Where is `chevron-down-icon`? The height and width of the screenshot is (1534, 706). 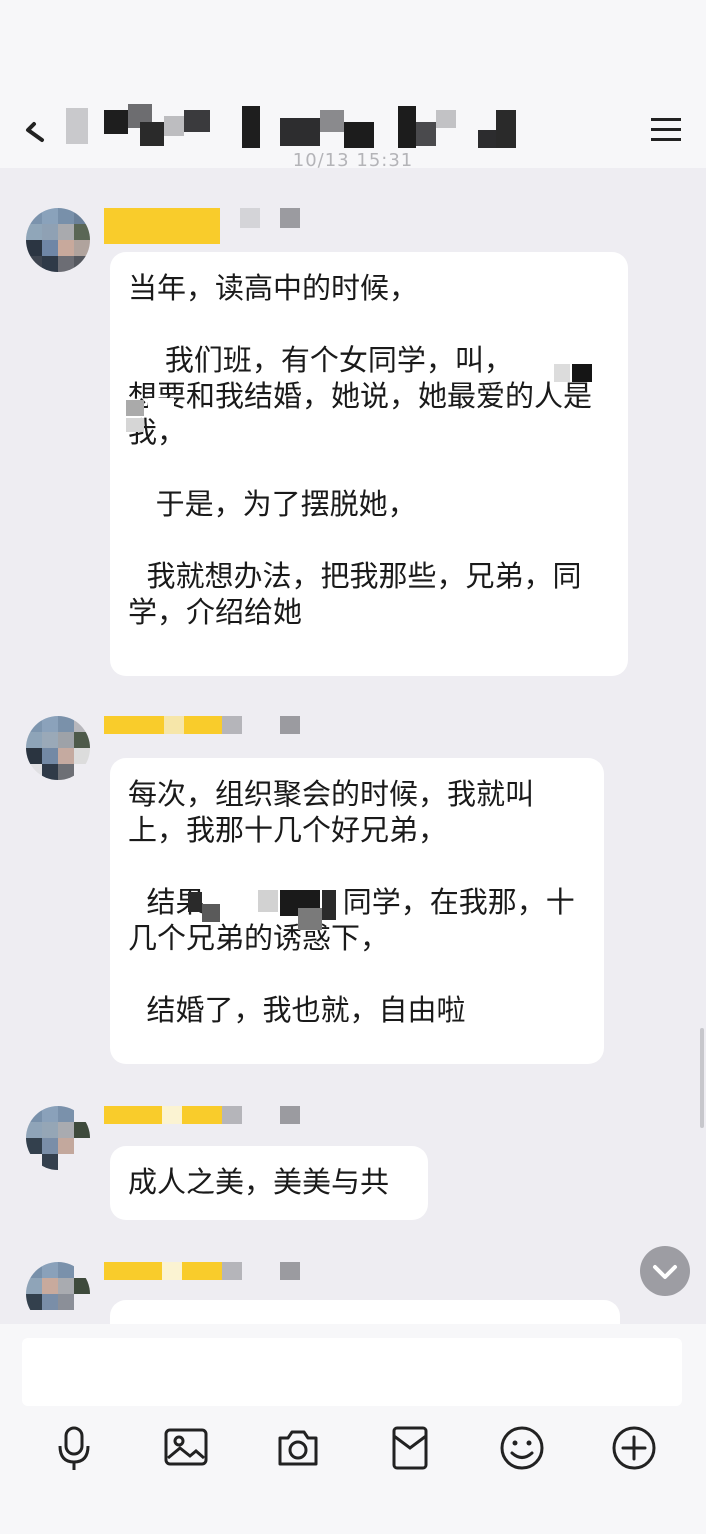 chevron-down-icon is located at coordinates (665, 1272).